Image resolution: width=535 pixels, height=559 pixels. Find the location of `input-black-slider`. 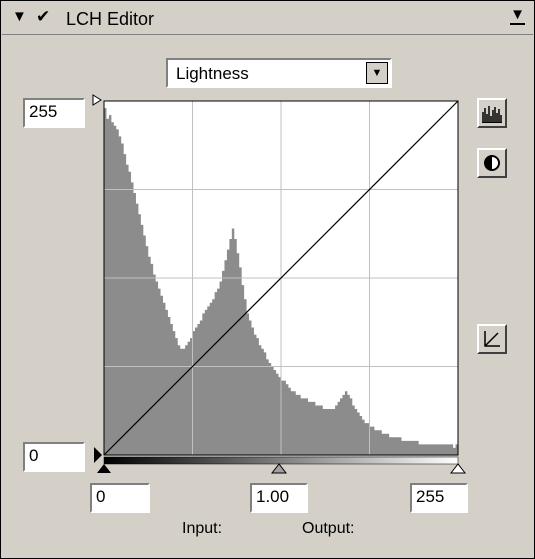

input-black-slider is located at coordinates (104, 468).